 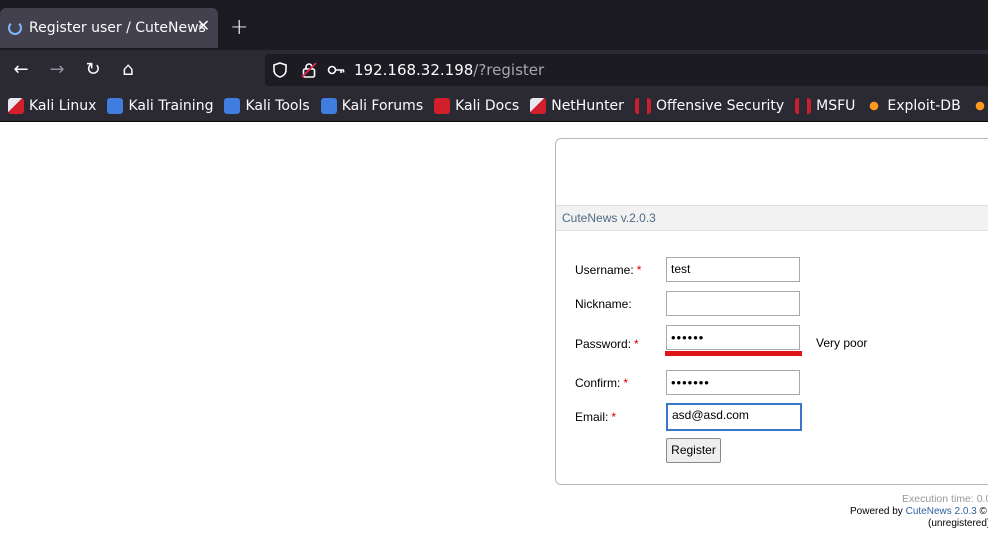 What do you see at coordinates (117, 28) in the screenshot?
I see `tab-title: Register user / CuteNews` at bounding box center [117, 28].